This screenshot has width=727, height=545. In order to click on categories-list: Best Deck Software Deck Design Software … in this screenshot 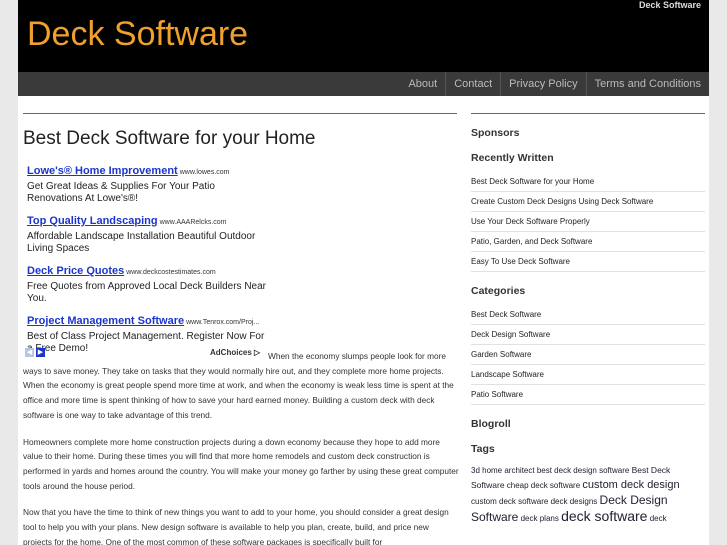, I will do `click(588, 355)`.